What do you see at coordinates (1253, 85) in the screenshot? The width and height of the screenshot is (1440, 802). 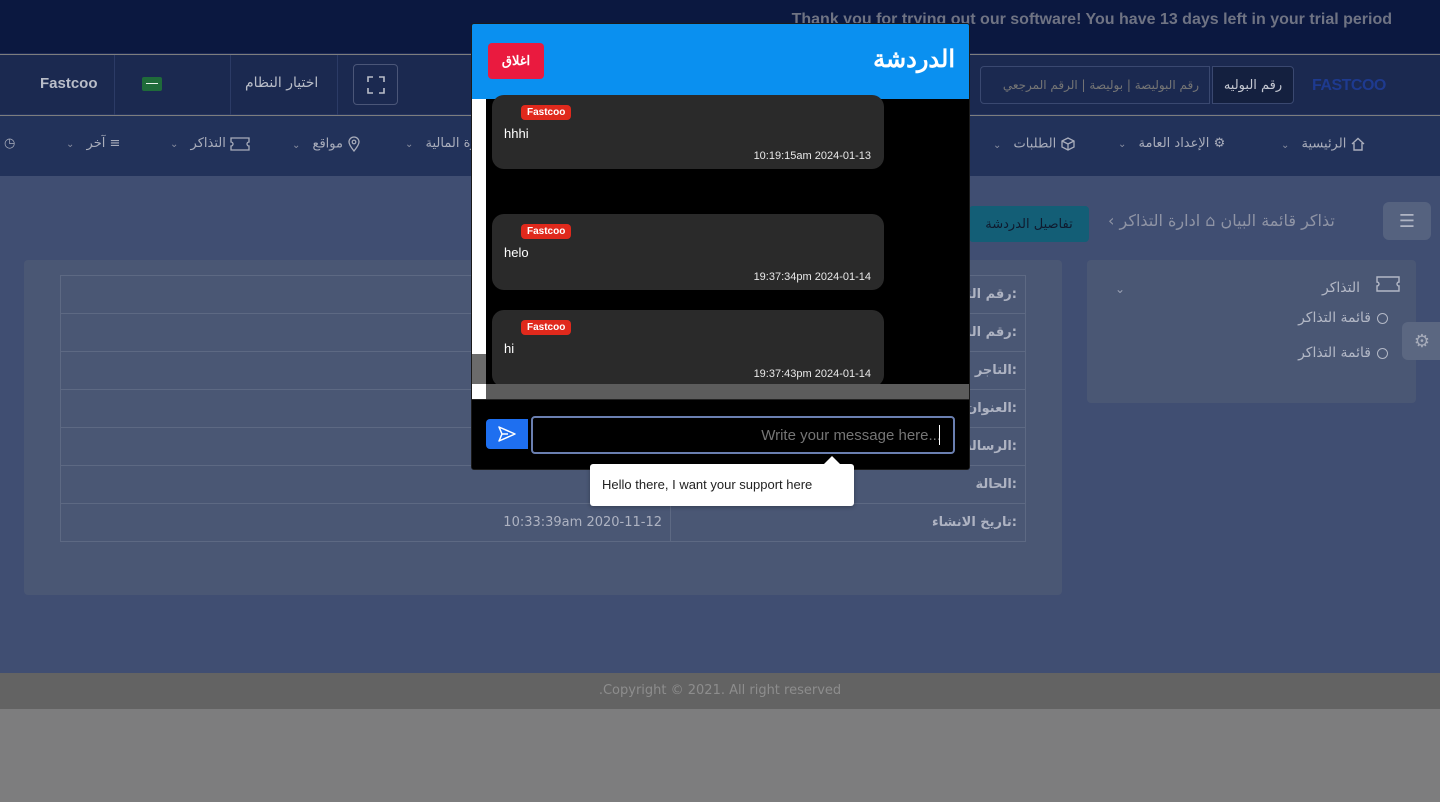 I see `search-type-button: رقم البوليه` at bounding box center [1253, 85].